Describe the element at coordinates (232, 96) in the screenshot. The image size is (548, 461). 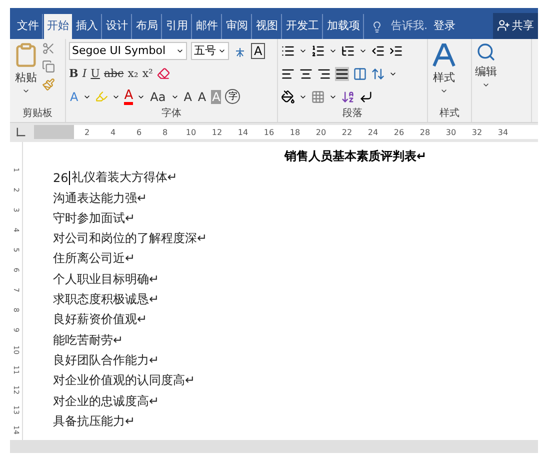
I see `enclose-character-button: 字` at that location.